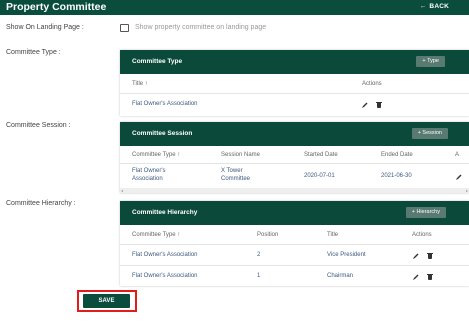  Describe the element at coordinates (425, 212) in the screenshot. I see `add-hierarchy-button: + Hierarchy` at that location.